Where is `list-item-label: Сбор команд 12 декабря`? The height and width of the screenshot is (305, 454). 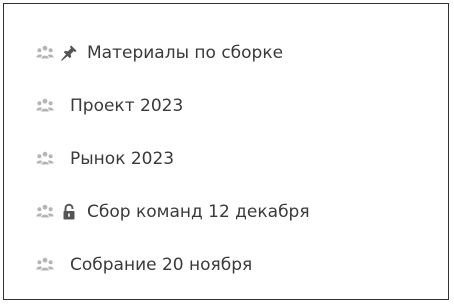 list-item-label: Сбор команд 12 декабря is located at coordinates (198, 212).